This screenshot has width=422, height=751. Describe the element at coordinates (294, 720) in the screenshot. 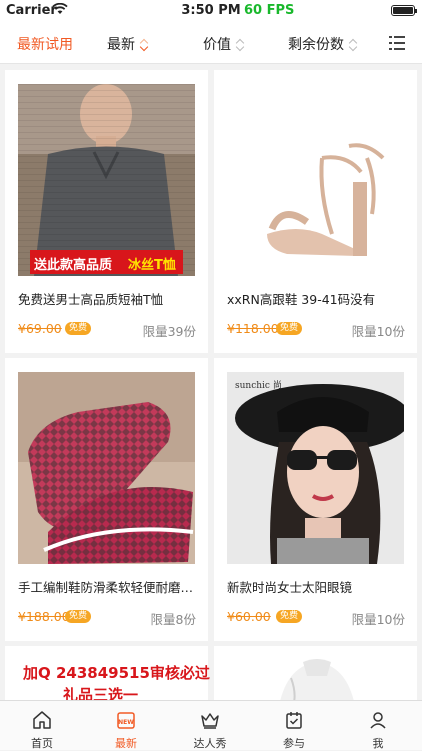

I see `calendar-check-icon` at that location.